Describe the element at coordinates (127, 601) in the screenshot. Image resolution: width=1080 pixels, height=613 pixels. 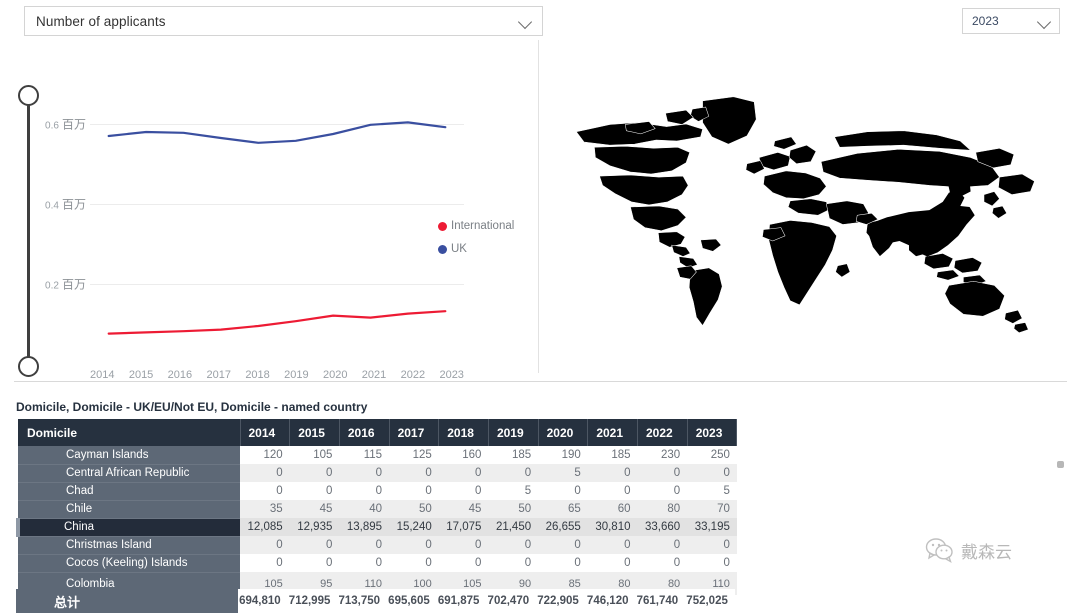
I see `total-label: 总计` at that location.